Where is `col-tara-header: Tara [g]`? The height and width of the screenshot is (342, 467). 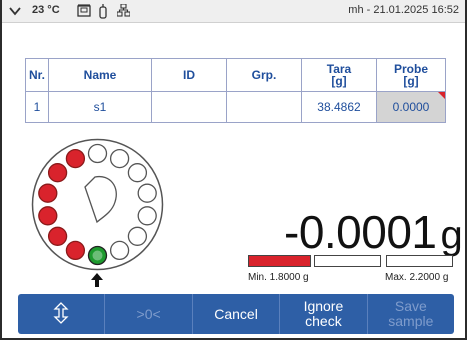
col-tara-header: Tara [g] is located at coordinates (339, 75).